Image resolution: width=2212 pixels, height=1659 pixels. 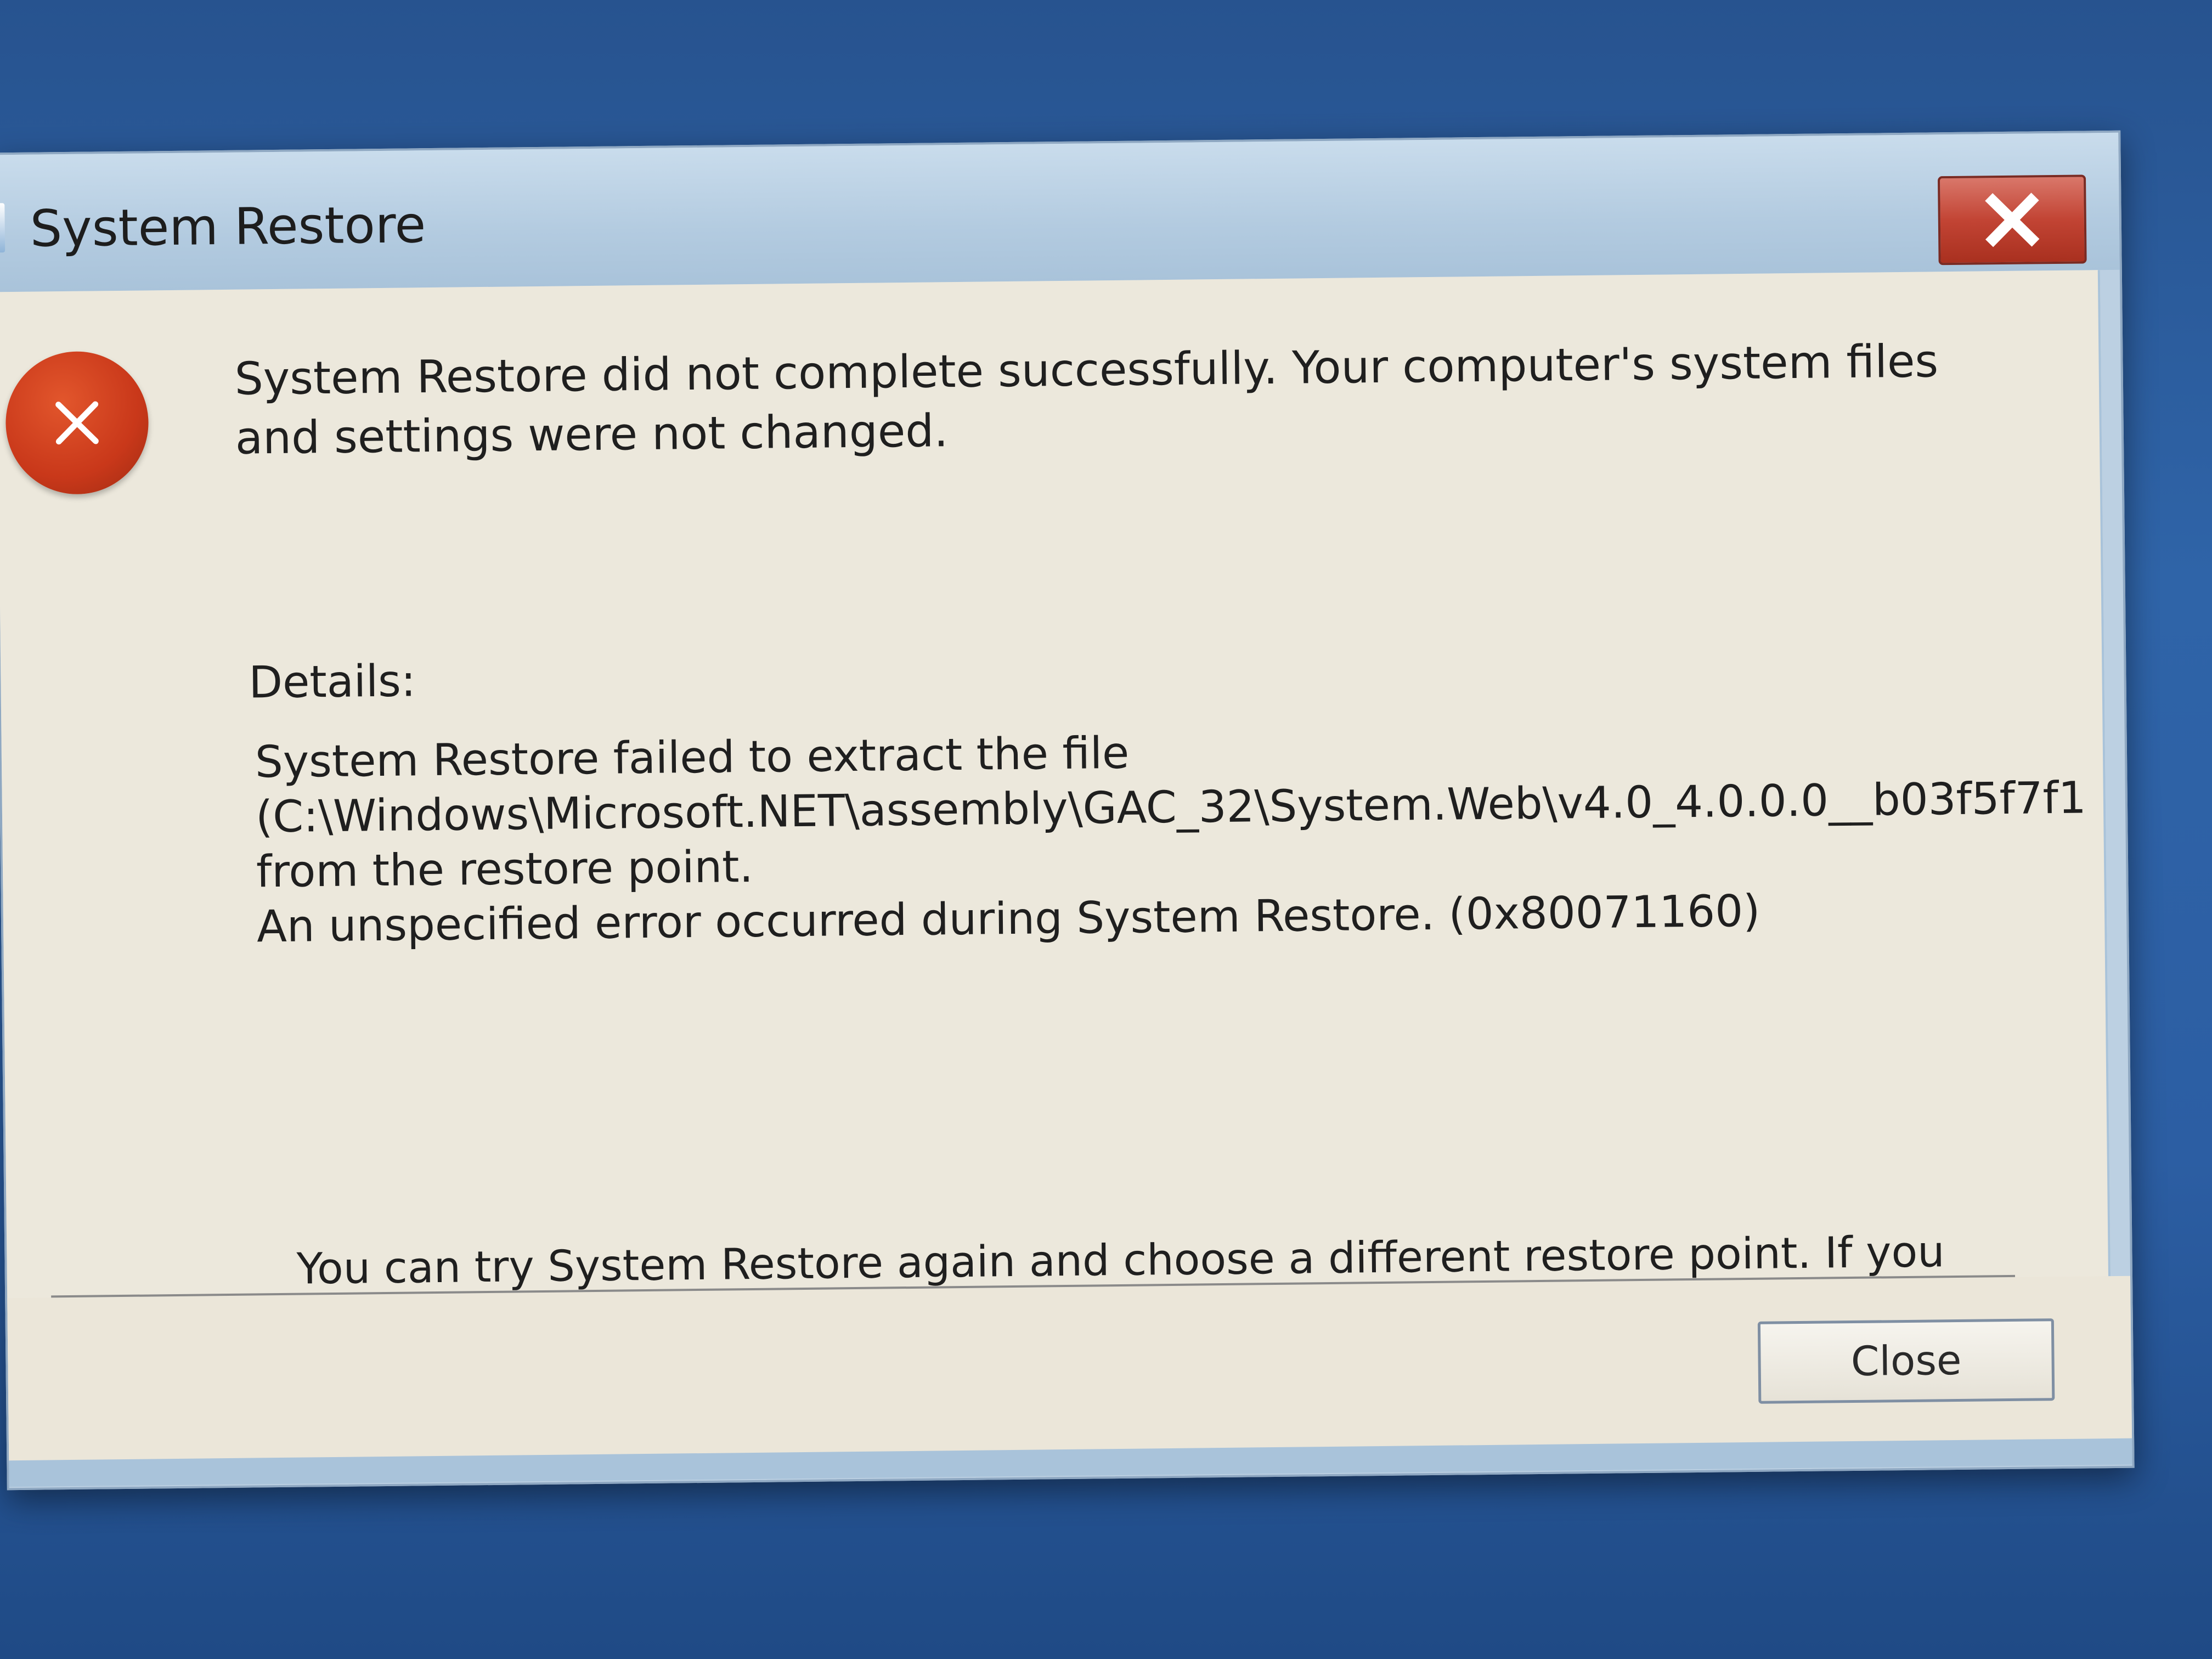 I want to click on error-icon, so click(x=77, y=423).